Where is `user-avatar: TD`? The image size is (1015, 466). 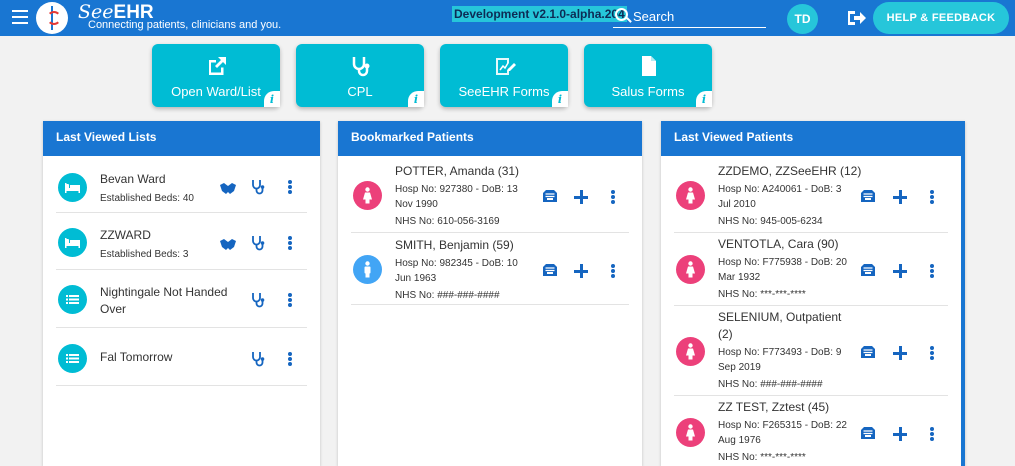 user-avatar: TD is located at coordinates (802, 19).